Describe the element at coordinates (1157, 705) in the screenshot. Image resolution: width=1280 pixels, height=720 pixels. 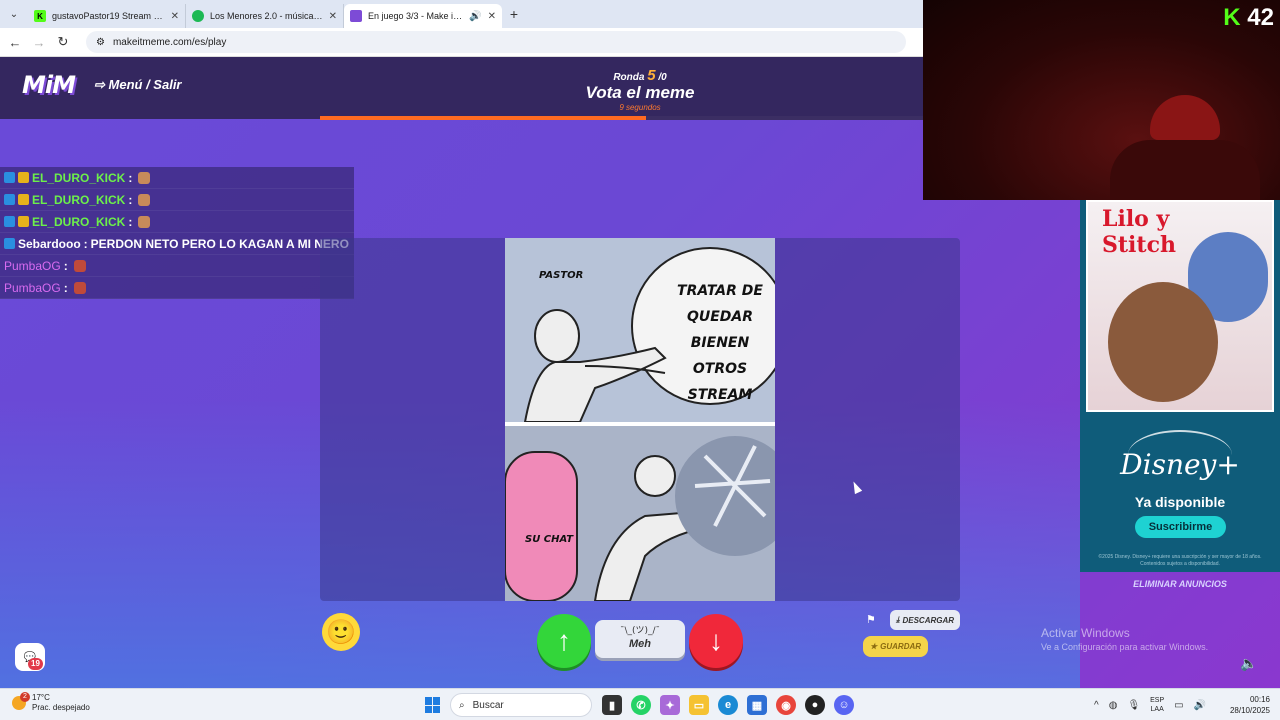
I see `language-indicator: ESP LAA` at that location.